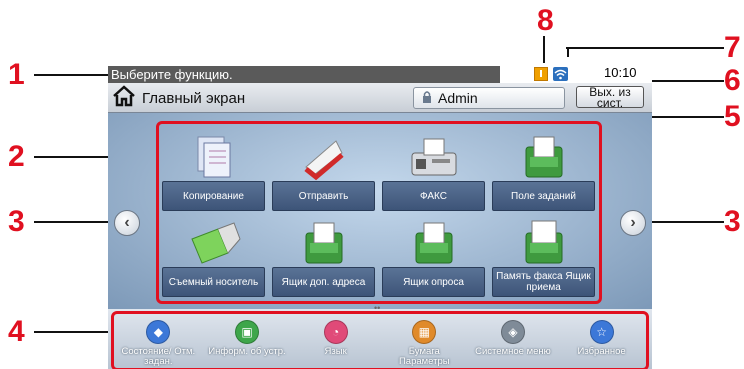 Image resolution: width=744 pixels, height=369 pixels. Describe the element at coordinates (543, 196) in the screenshot. I see `function-label: Поле заданий` at that location.